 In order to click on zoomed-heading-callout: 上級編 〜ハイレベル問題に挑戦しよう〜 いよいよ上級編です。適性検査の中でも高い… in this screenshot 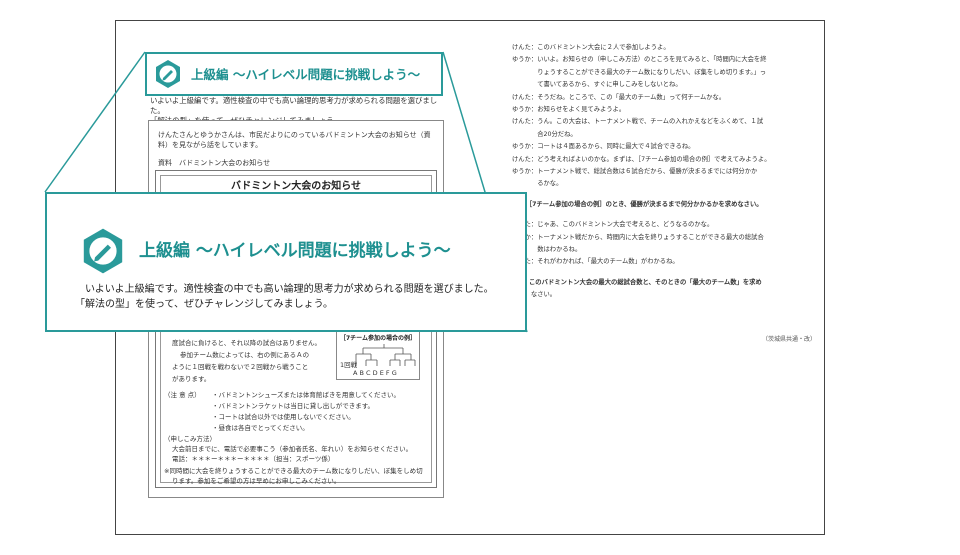, I will do `click(286, 262)`.